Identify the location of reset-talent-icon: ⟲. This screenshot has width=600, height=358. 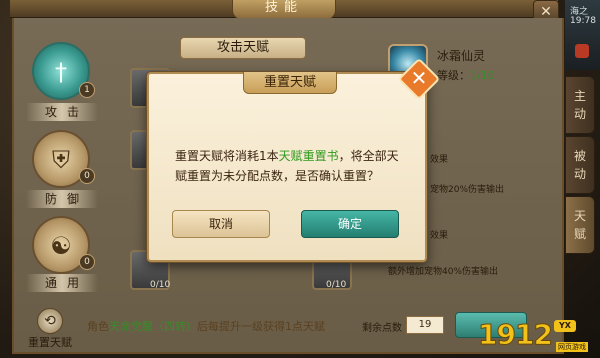
(50, 321).